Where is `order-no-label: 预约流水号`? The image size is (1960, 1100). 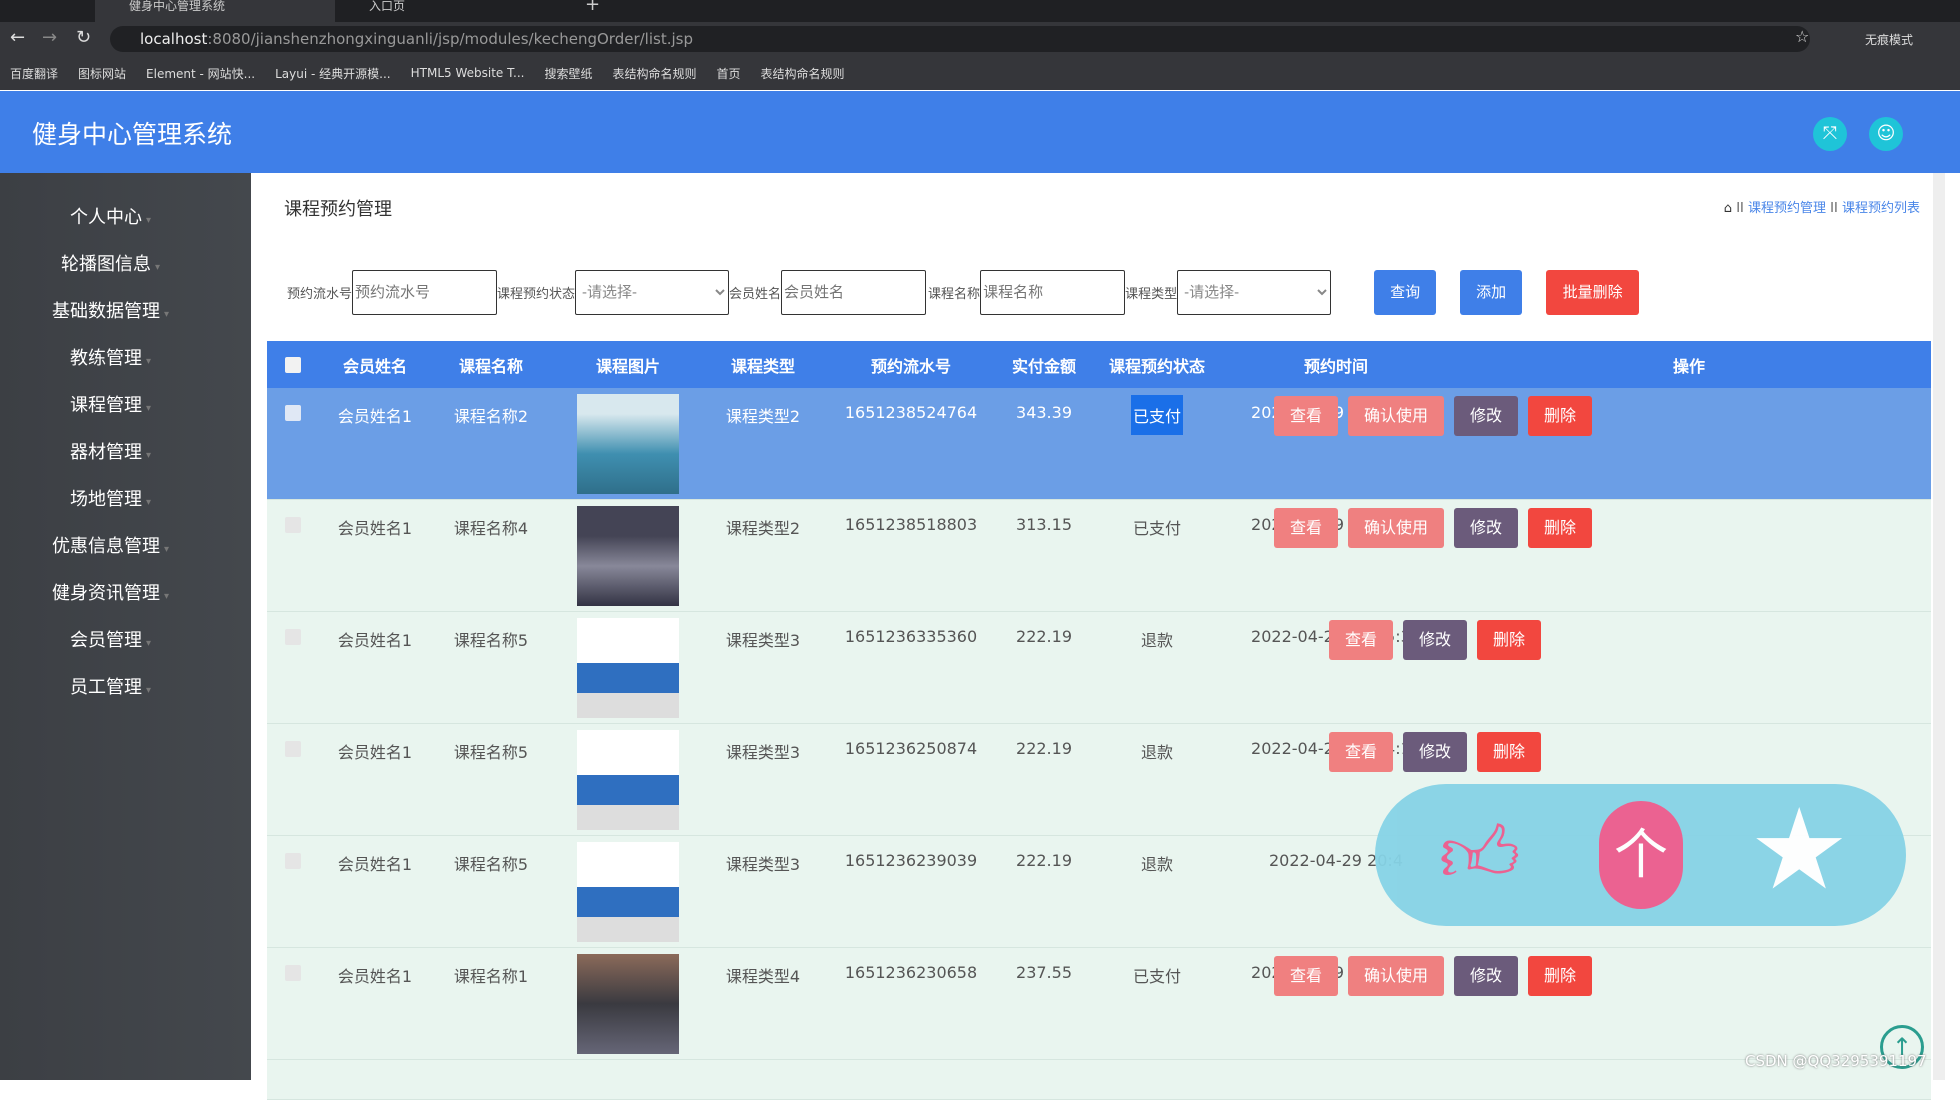 order-no-label: 预约流水号 is located at coordinates (320, 294).